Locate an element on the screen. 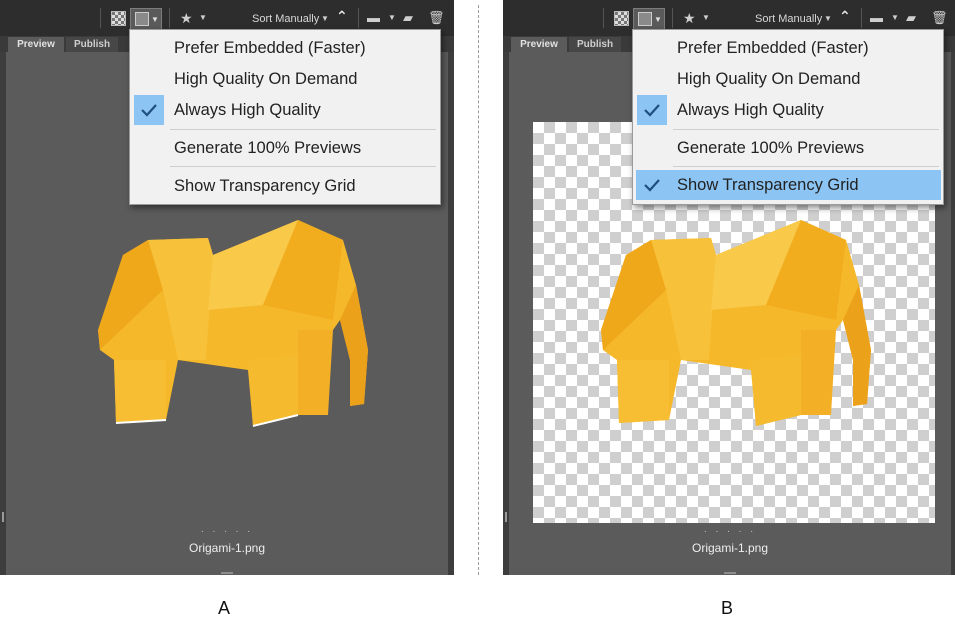 The width and height of the screenshot is (955, 619). caption-b: B is located at coordinates (726, 608).